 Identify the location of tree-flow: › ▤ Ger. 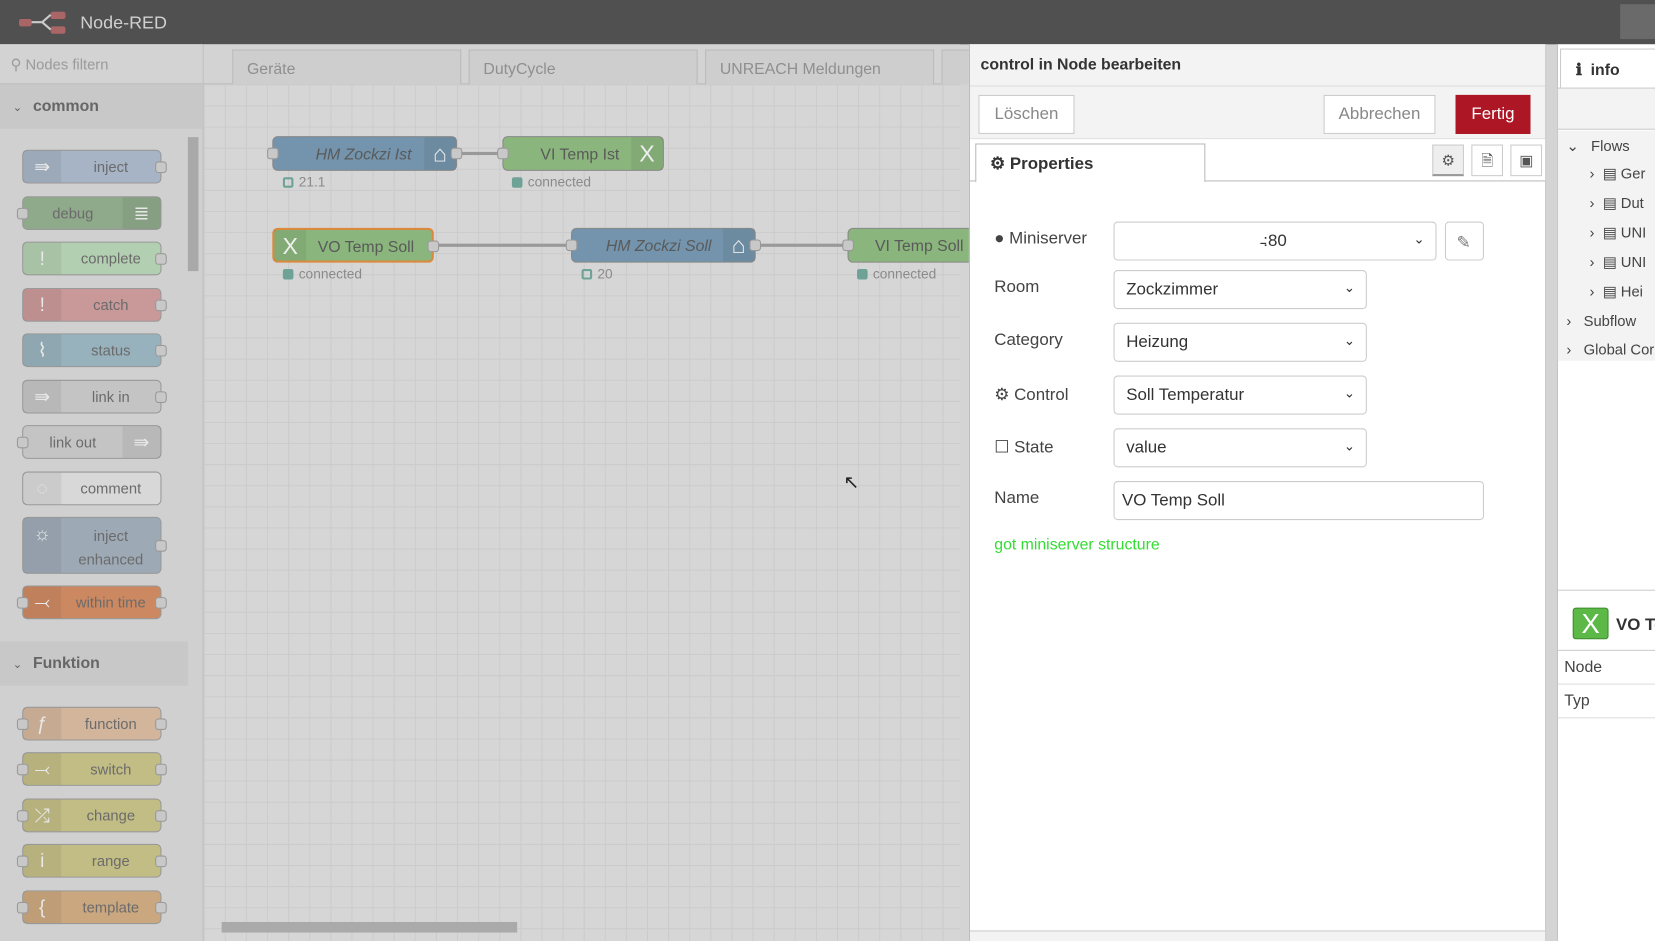
(1618, 174).